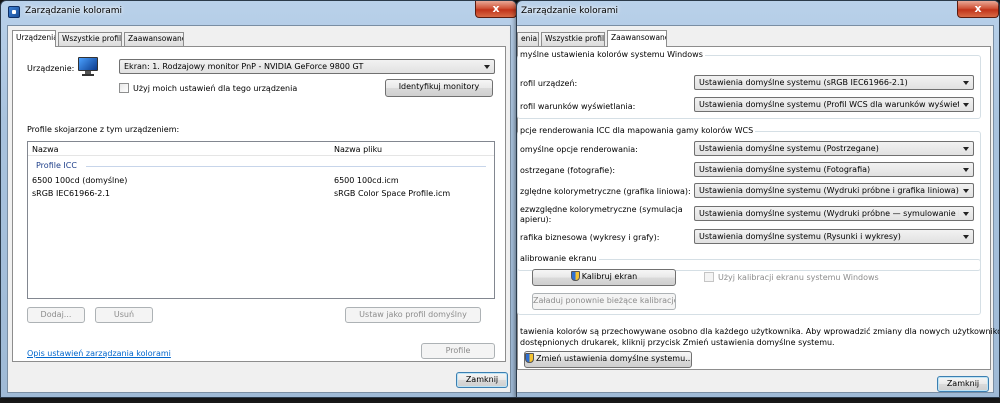 The image size is (1000, 403). Describe the element at coordinates (99, 353) in the screenshot. I see `help-link: Opis ustawień zarządzania kolorami` at that location.